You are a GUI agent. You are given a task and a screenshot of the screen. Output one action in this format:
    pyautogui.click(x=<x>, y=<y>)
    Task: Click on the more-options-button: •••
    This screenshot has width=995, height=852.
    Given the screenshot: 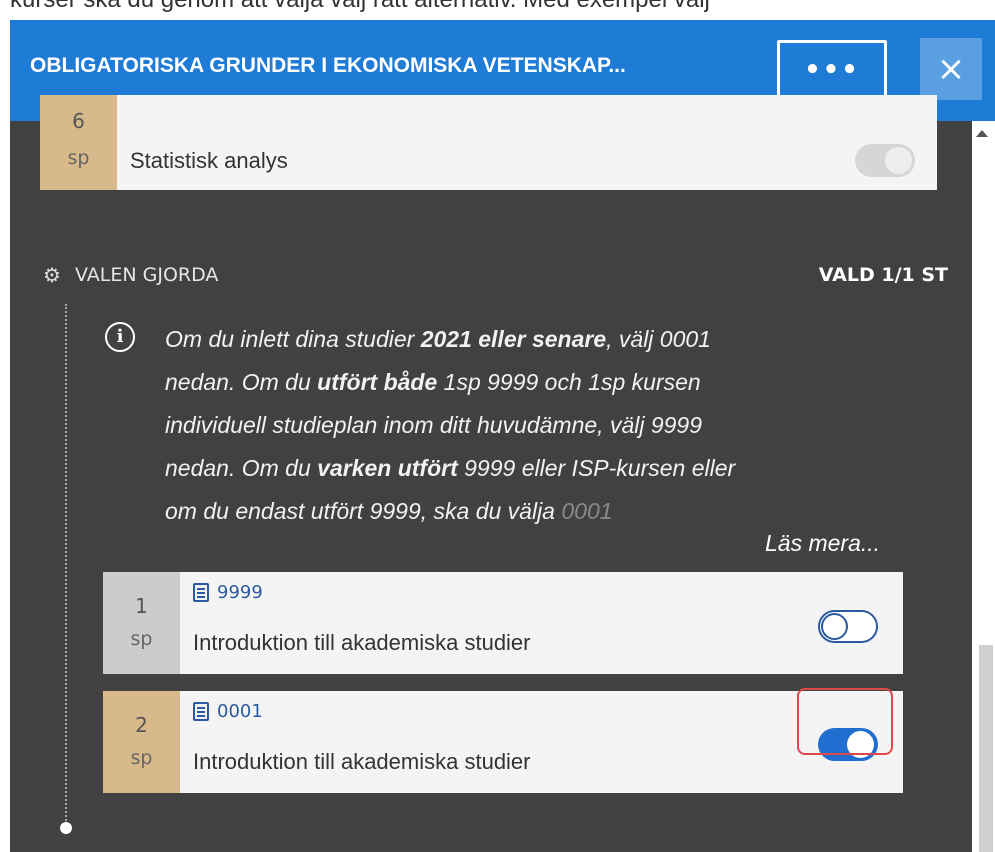 What is the action you would take?
    pyautogui.click(x=832, y=70)
    